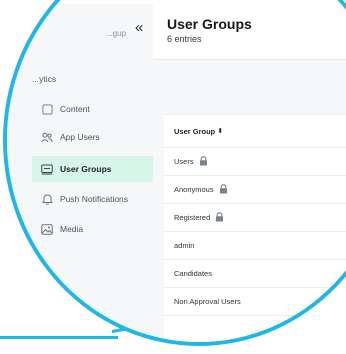 The height and width of the screenshot is (354, 346). What do you see at coordinates (220, 131) in the screenshot?
I see `sort-icon: ⬍` at bounding box center [220, 131].